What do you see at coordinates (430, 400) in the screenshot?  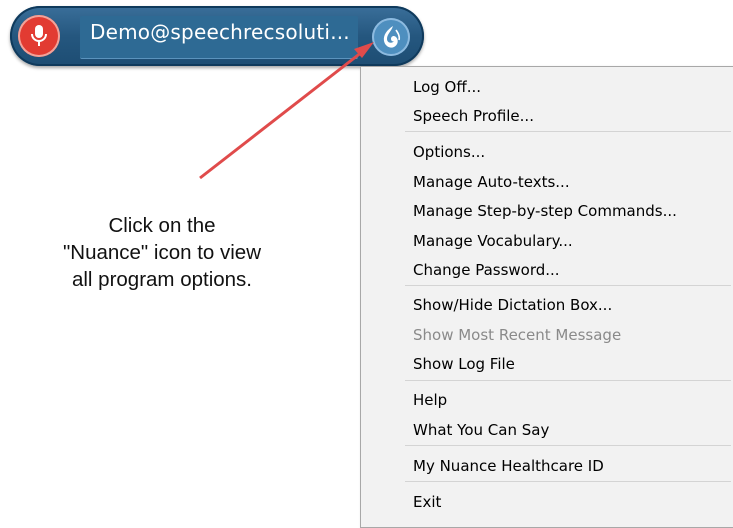 I see `menu-item-help: Help` at bounding box center [430, 400].